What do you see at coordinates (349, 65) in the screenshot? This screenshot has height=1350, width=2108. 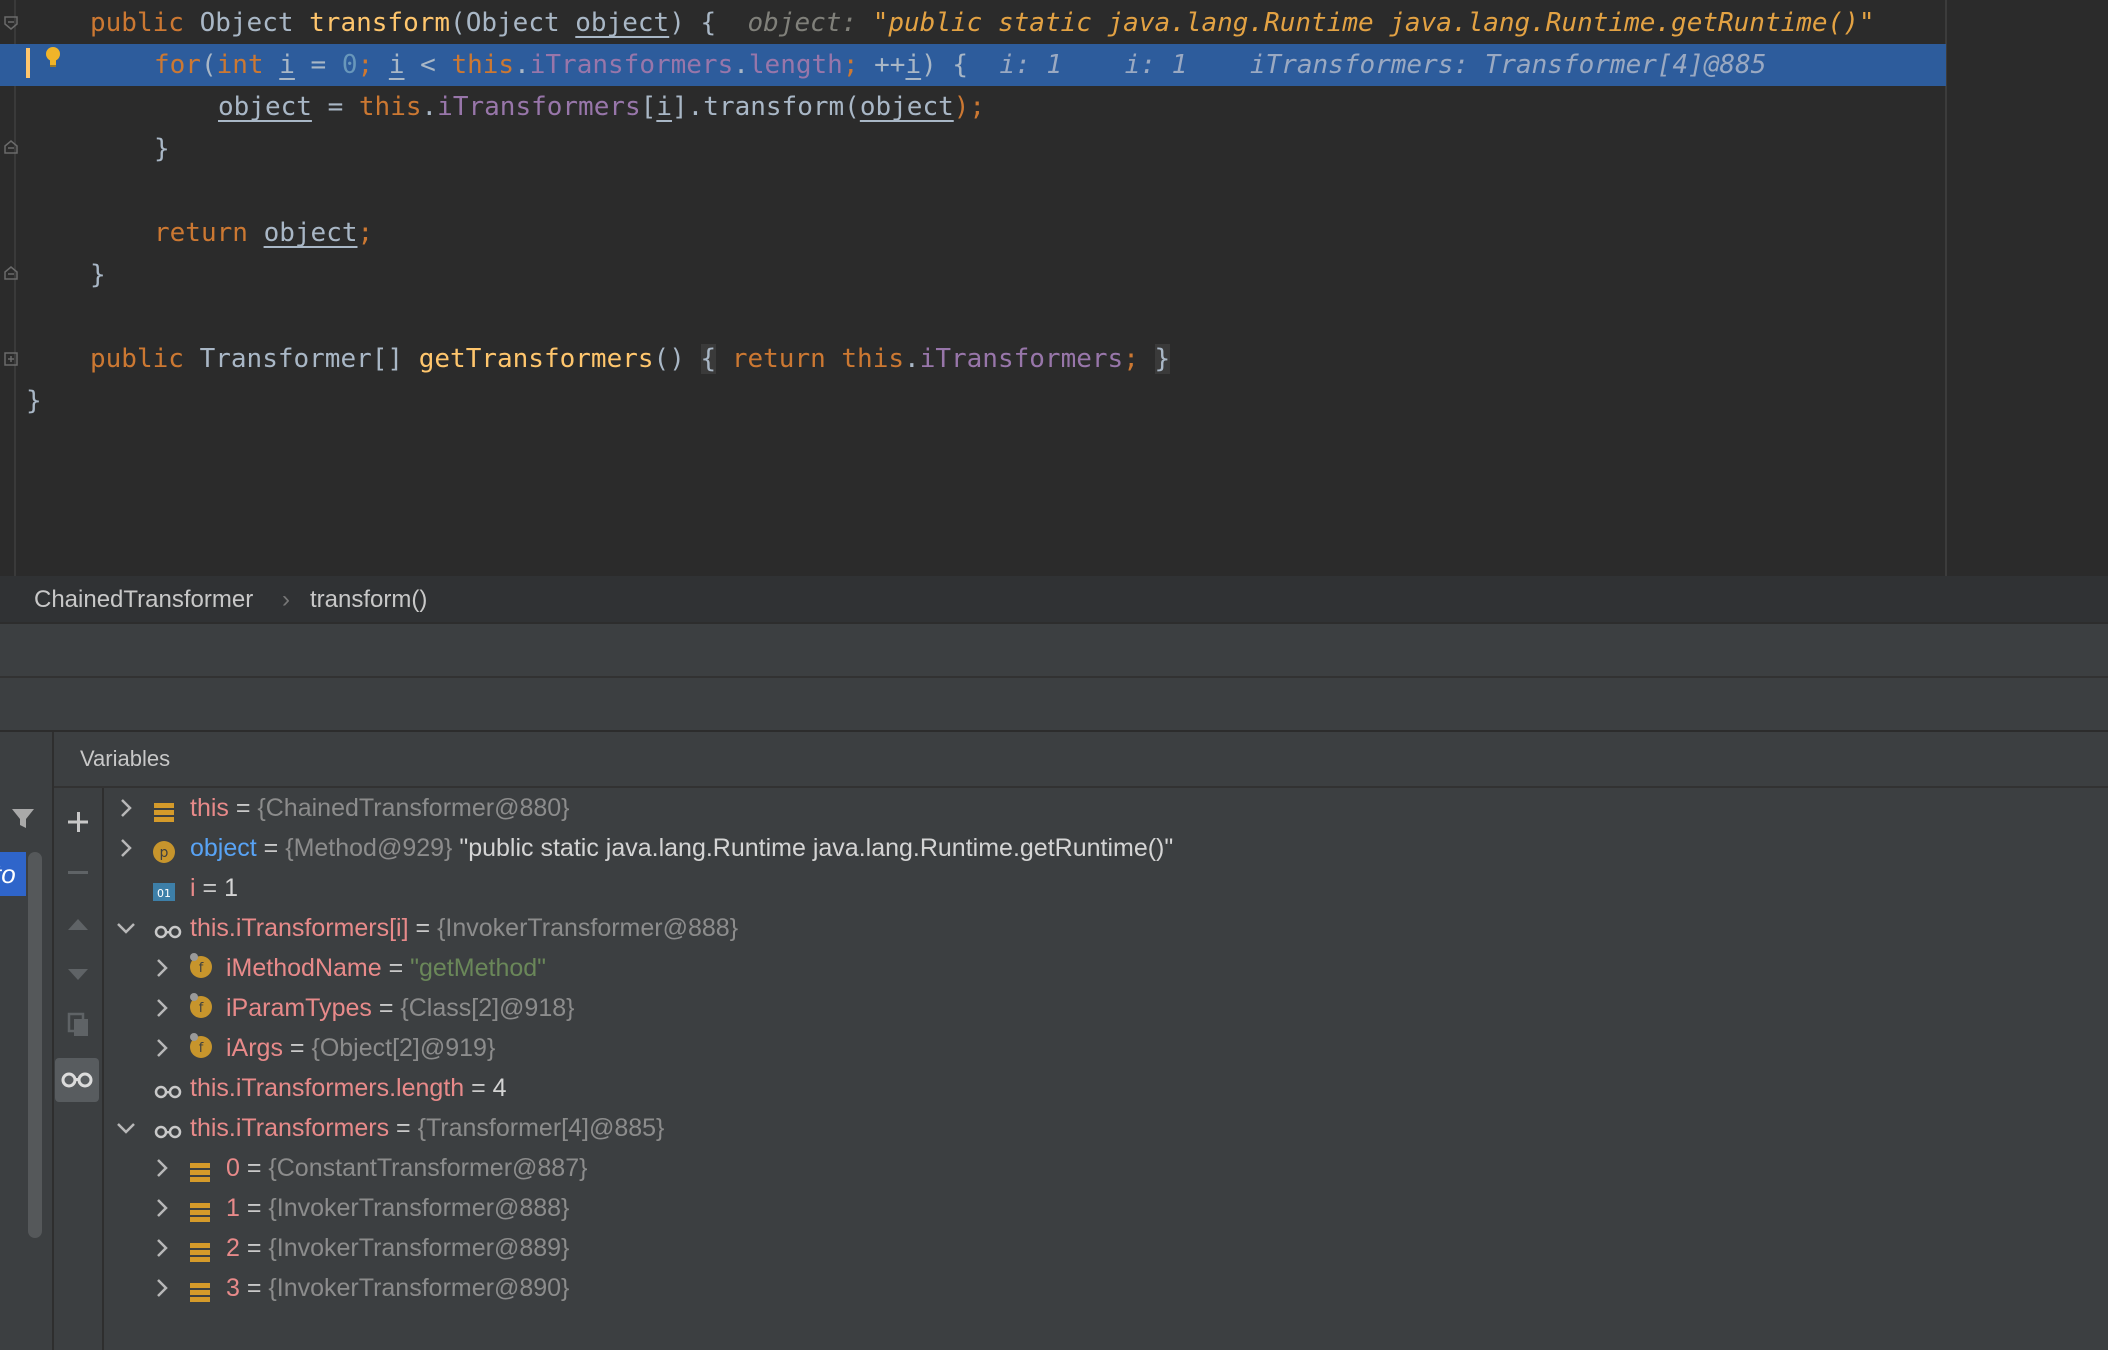 I see `number-literal: 0` at bounding box center [349, 65].